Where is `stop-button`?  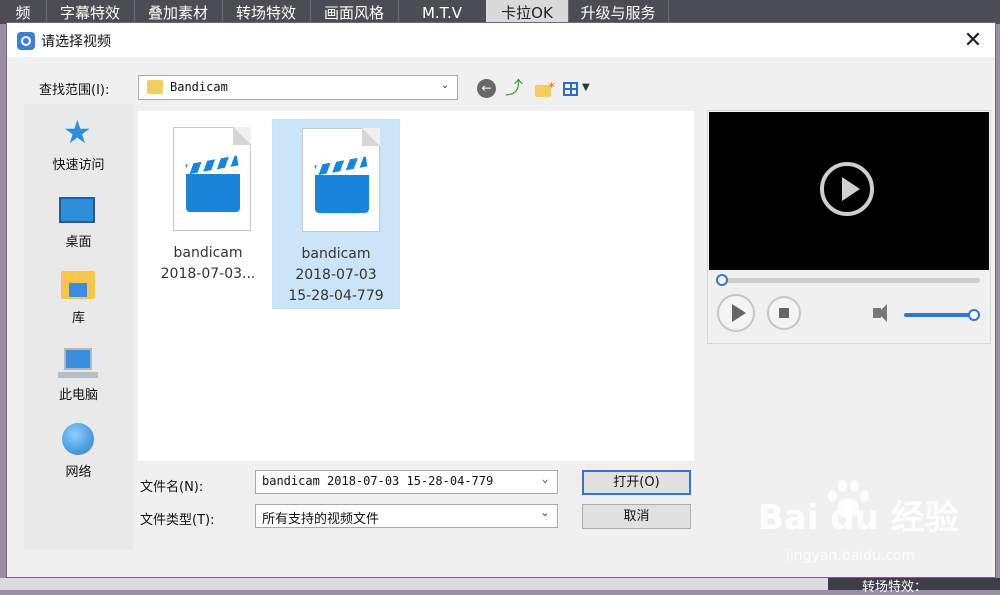 stop-button is located at coordinates (784, 313).